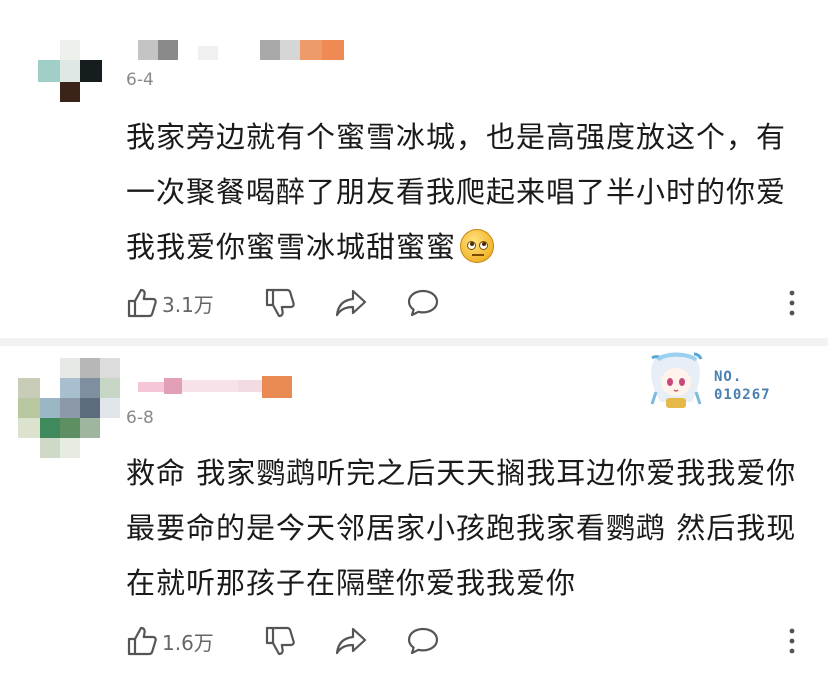 Image resolution: width=828 pixels, height=696 pixels. Describe the element at coordinates (477, 246) in the screenshot. I see `rolling-eyes-emoji-icon` at that location.